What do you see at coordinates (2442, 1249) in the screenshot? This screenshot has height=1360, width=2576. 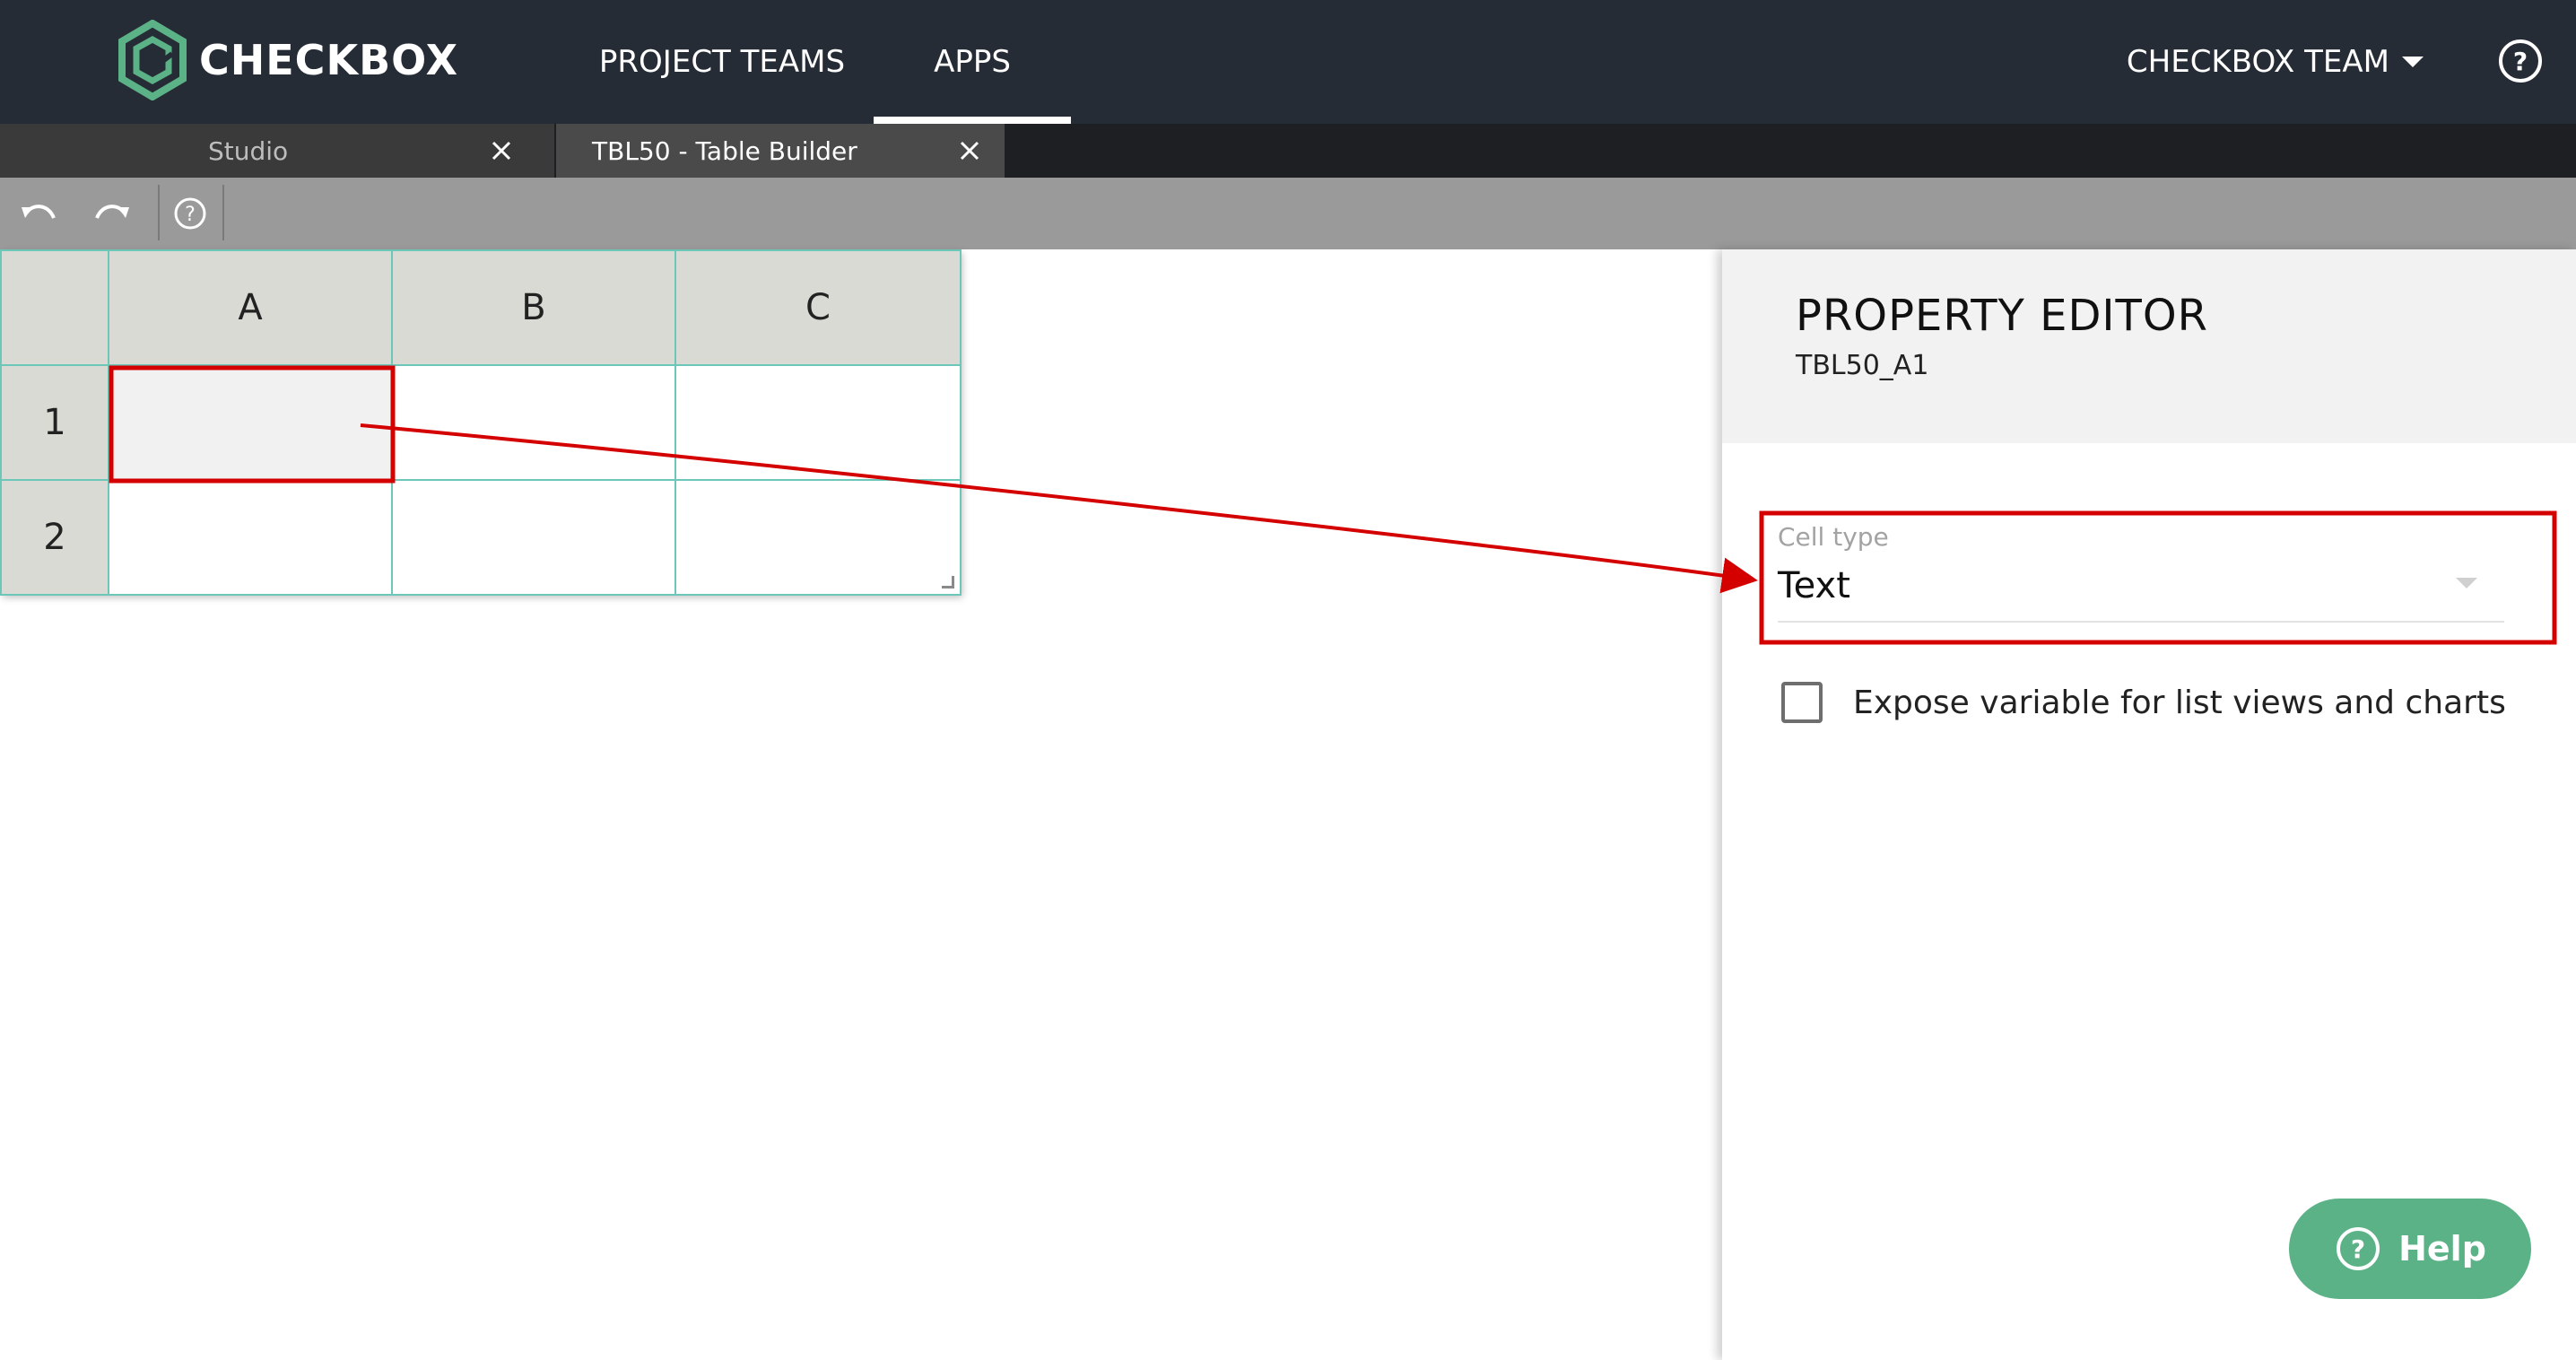 I see `help-button-label: Help` at bounding box center [2442, 1249].